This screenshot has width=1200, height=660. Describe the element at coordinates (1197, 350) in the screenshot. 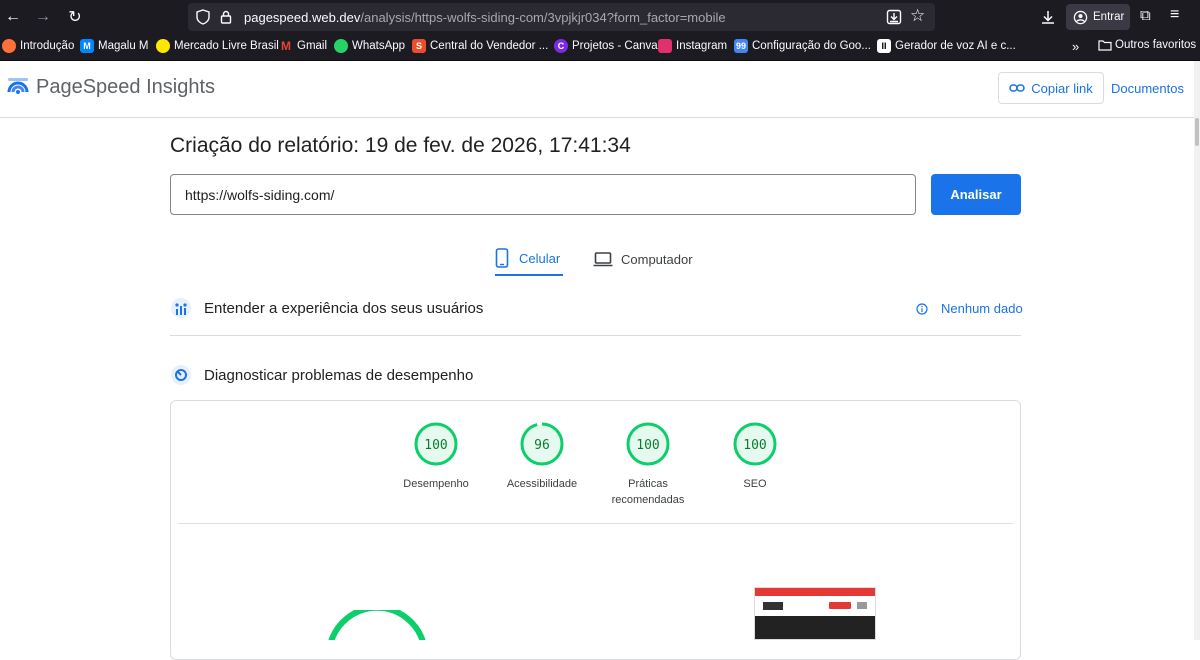

I see `scrollbar-track` at that location.